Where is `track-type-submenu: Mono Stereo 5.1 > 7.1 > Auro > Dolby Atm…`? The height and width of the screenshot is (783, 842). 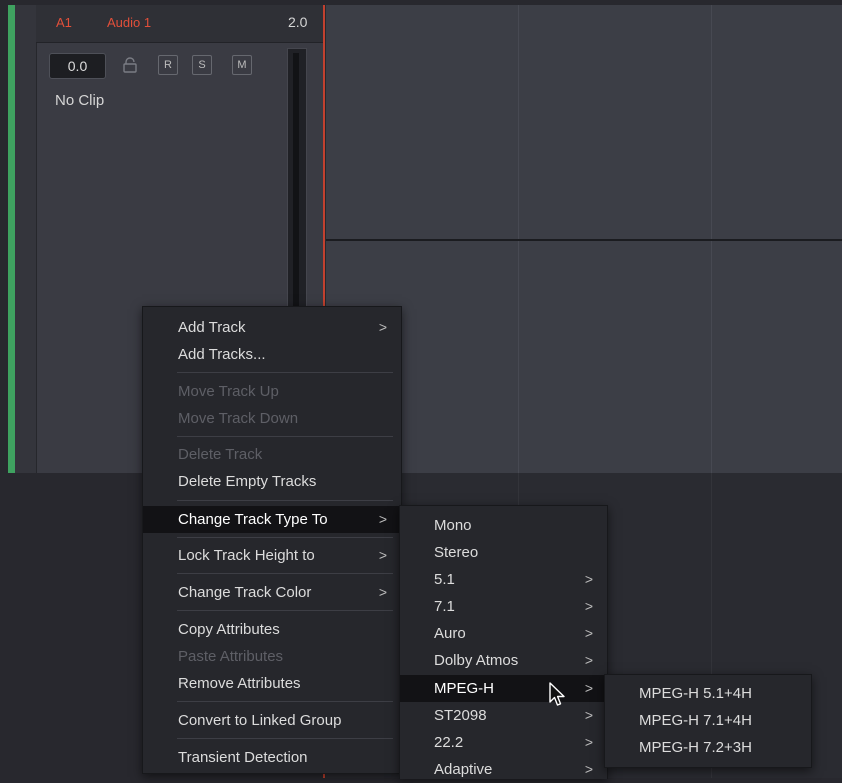
track-type-submenu: Mono Stereo 5.1 > 7.1 > Auro > Dolby Atm… is located at coordinates (503, 642).